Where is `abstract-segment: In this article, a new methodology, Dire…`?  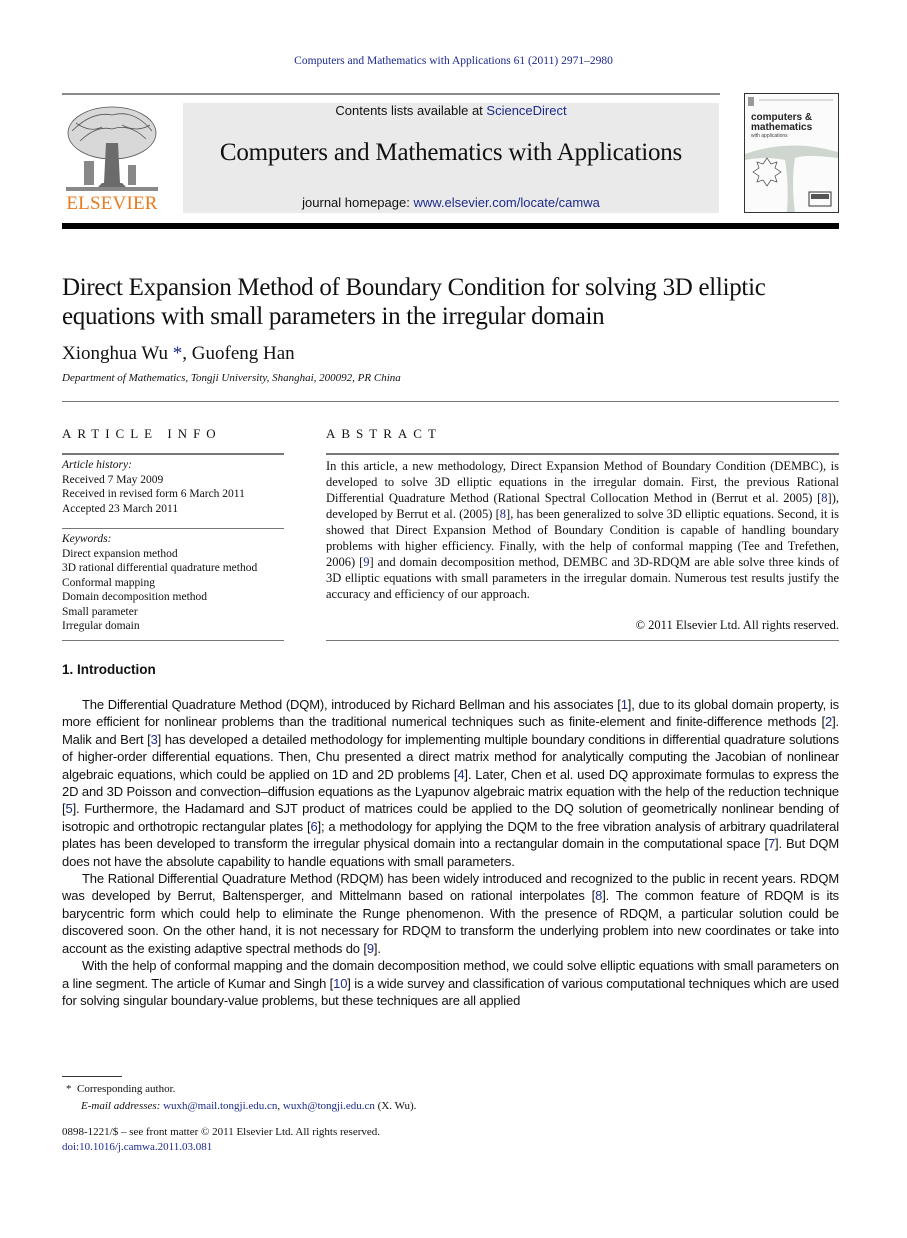
abstract-segment: In this article, a new methodology, Dire… is located at coordinates (582, 482).